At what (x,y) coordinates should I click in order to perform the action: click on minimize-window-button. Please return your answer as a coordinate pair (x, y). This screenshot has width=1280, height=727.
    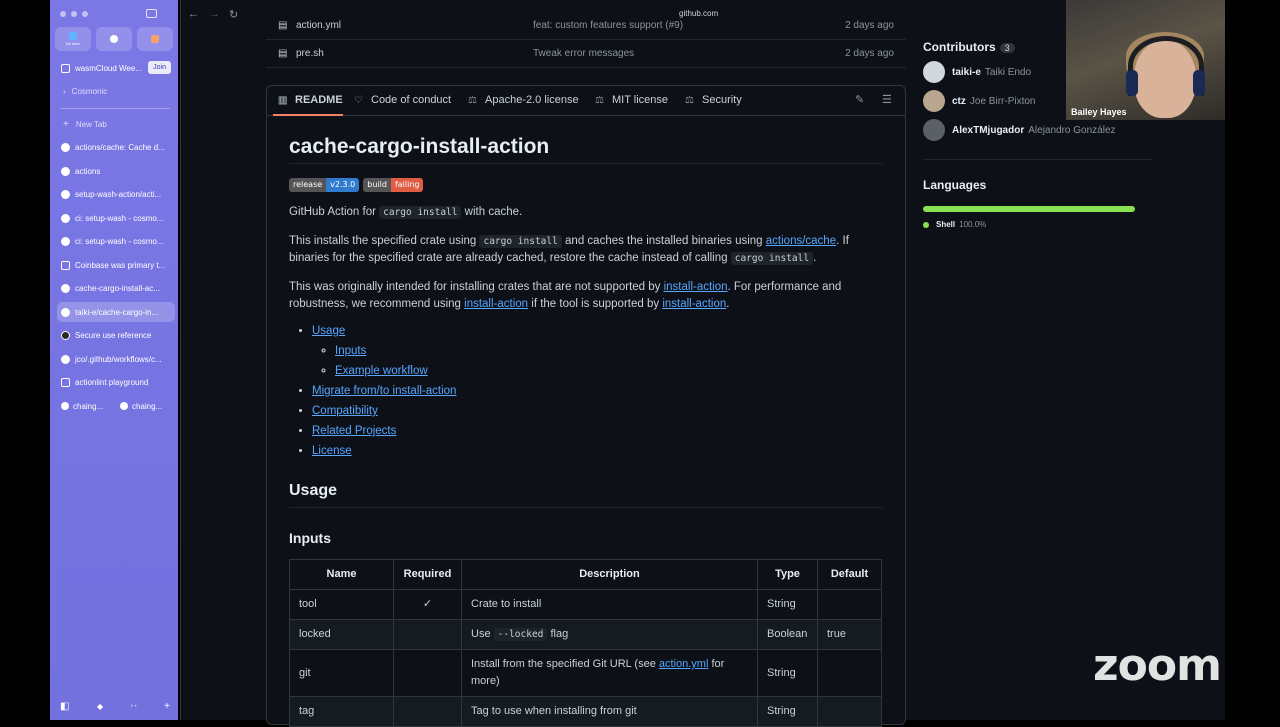
    Looking at the image, I should click on (74, 14).